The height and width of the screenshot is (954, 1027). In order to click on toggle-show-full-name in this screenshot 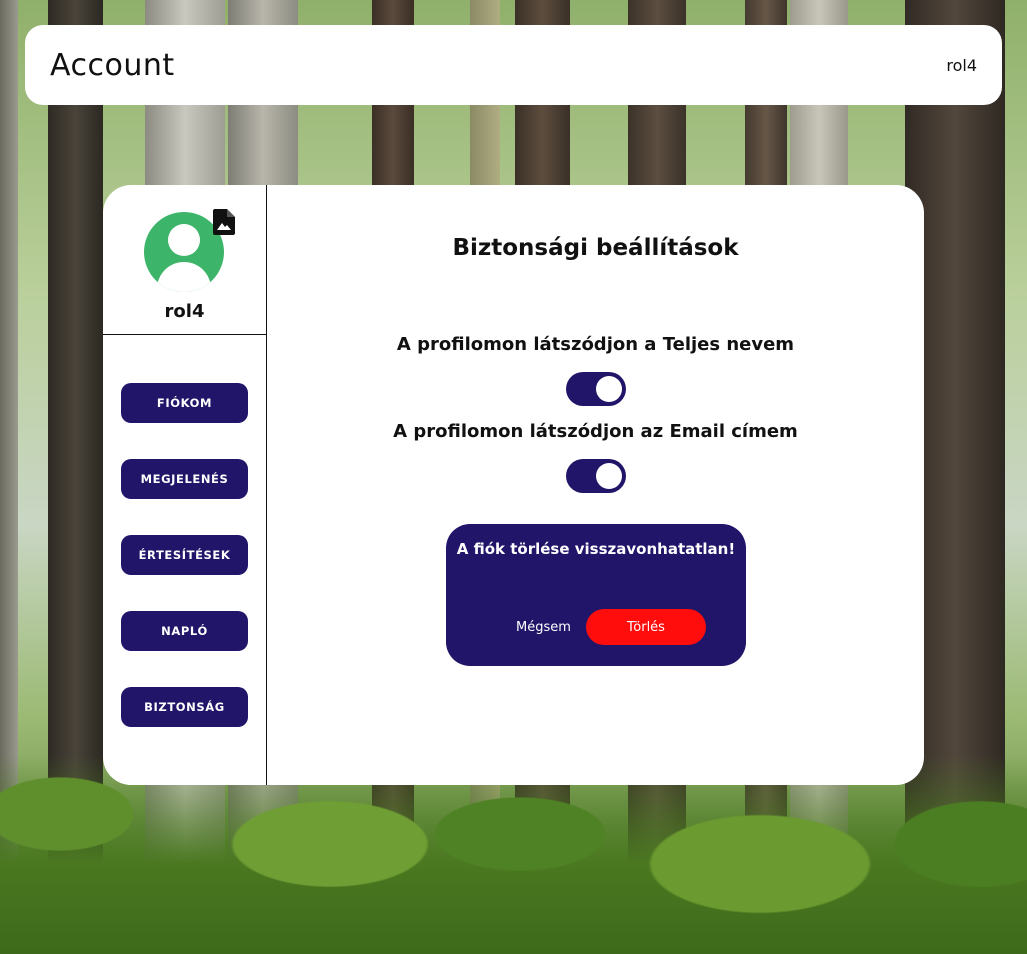, I will do `click(596, 389)`.